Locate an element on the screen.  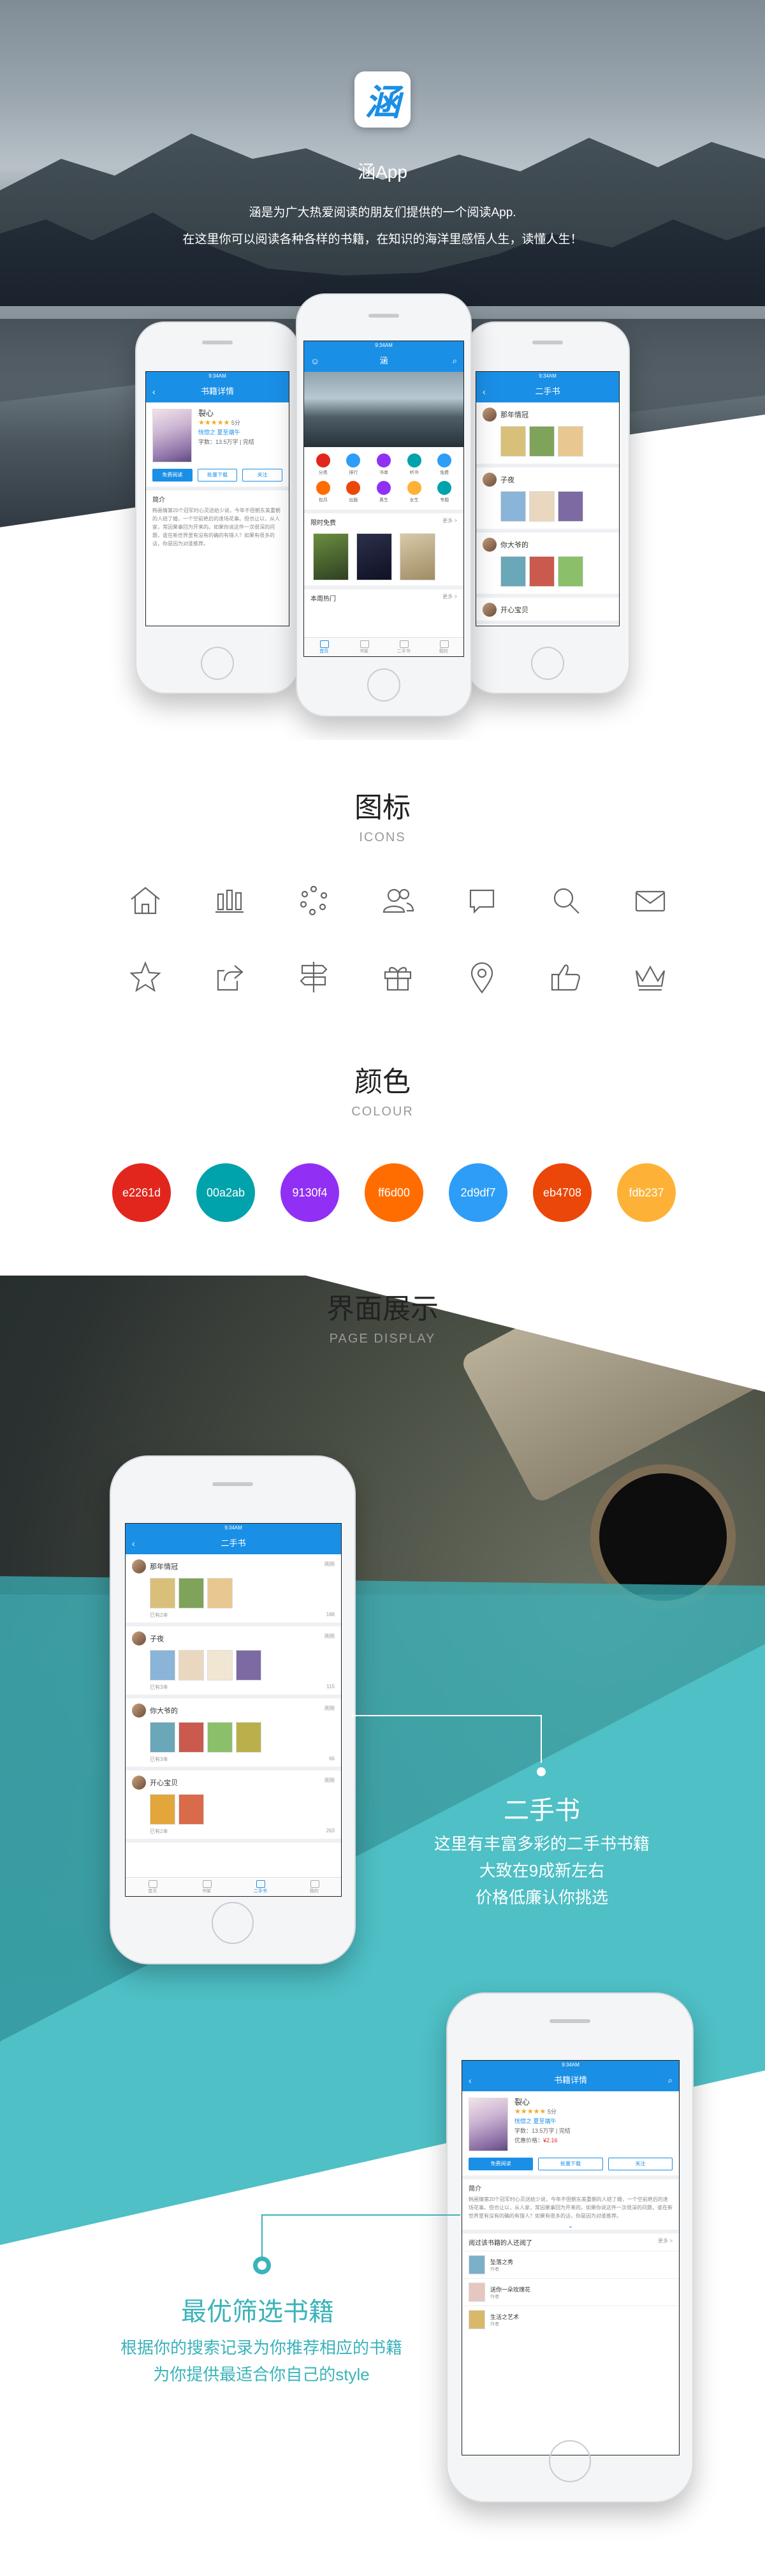
screen-title: 书籍详情 is located at coordinates (570, 2080).